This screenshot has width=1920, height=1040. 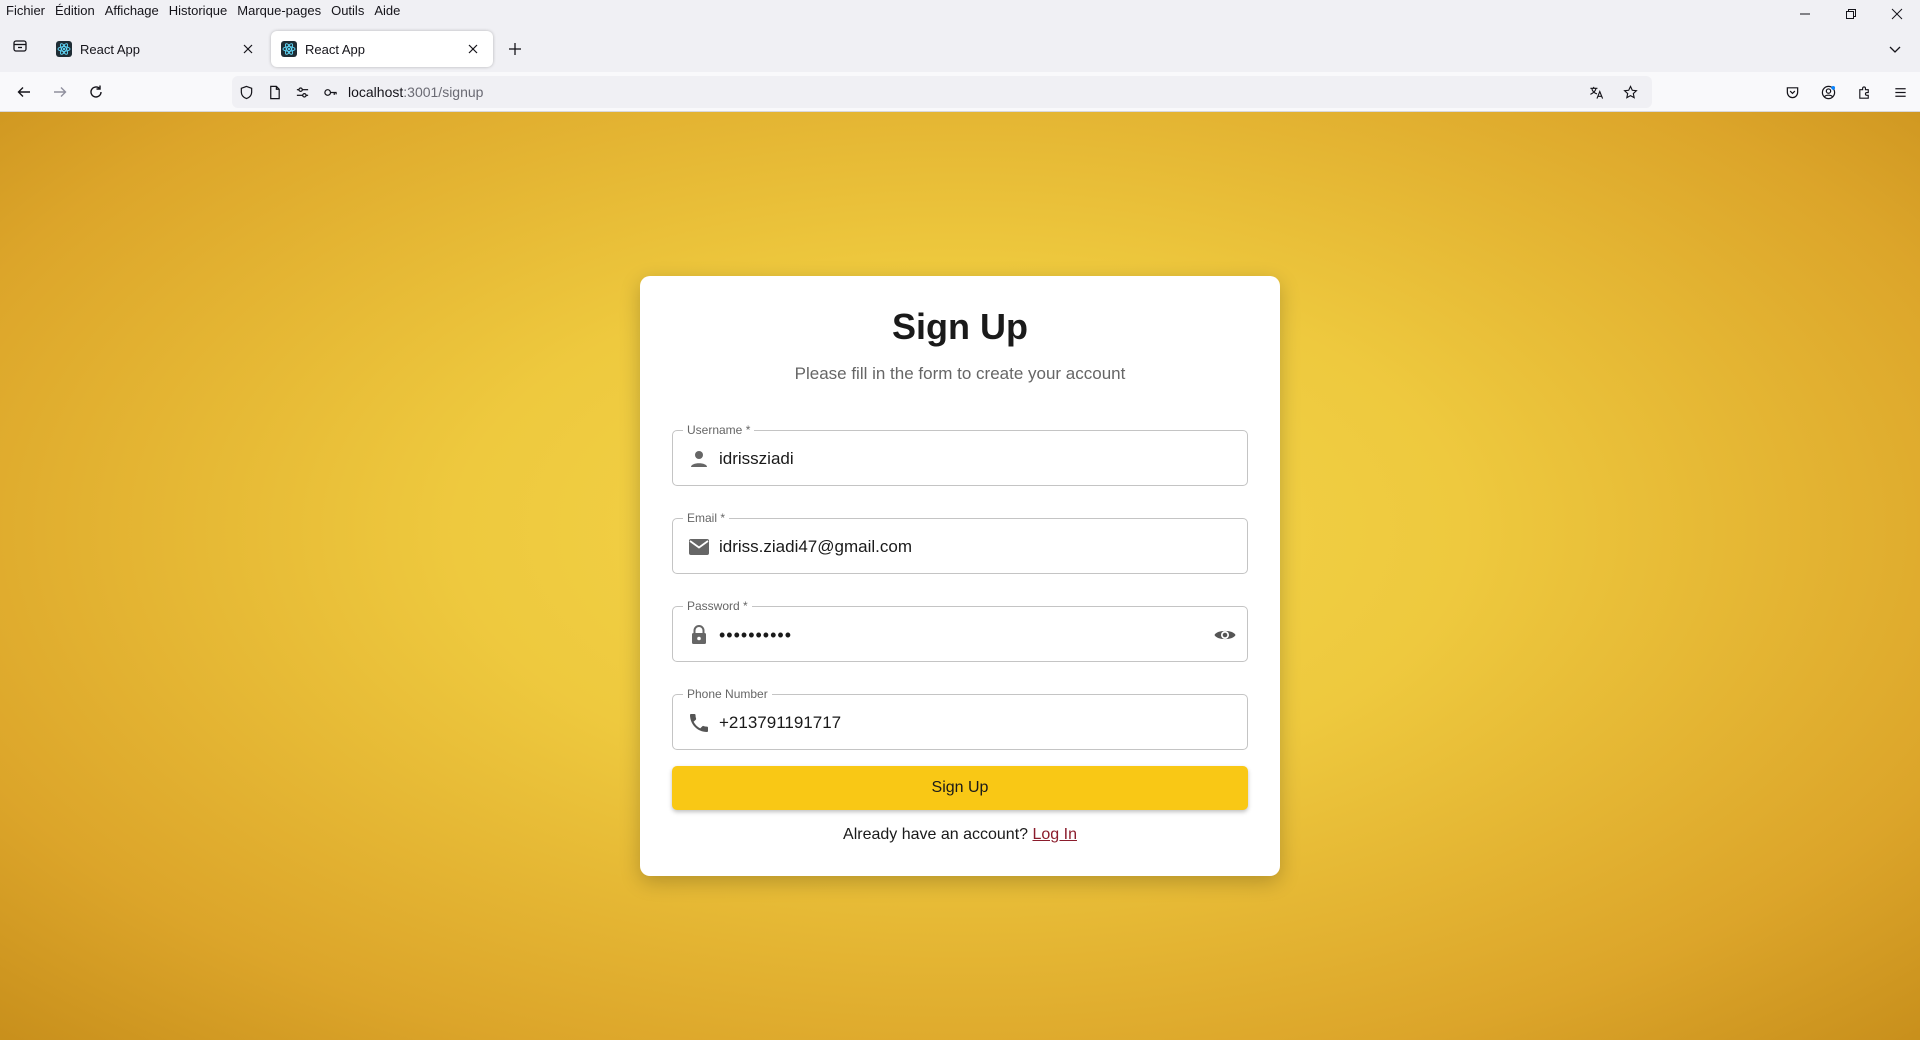 I want to click on signup-button: Sign Up, so click(x=960, y=788).